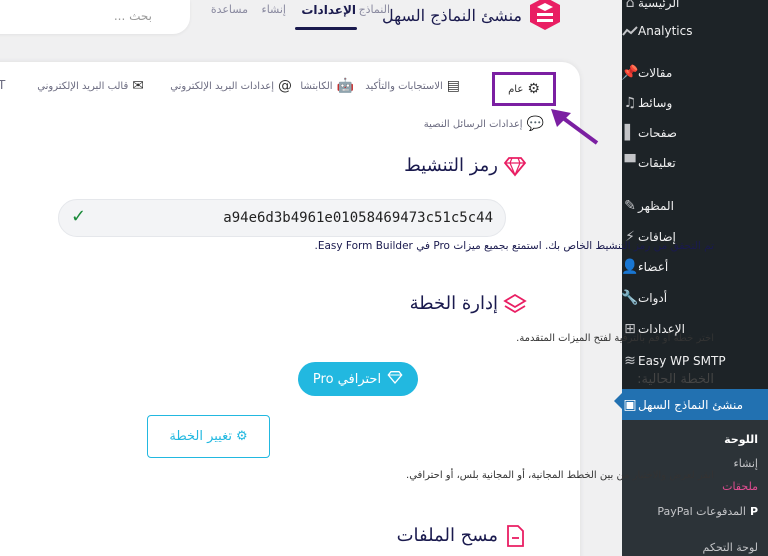 This screenshot has height=556, width=768. I want to click on admin-menu-analytics: Analytics, so click(695, 31).